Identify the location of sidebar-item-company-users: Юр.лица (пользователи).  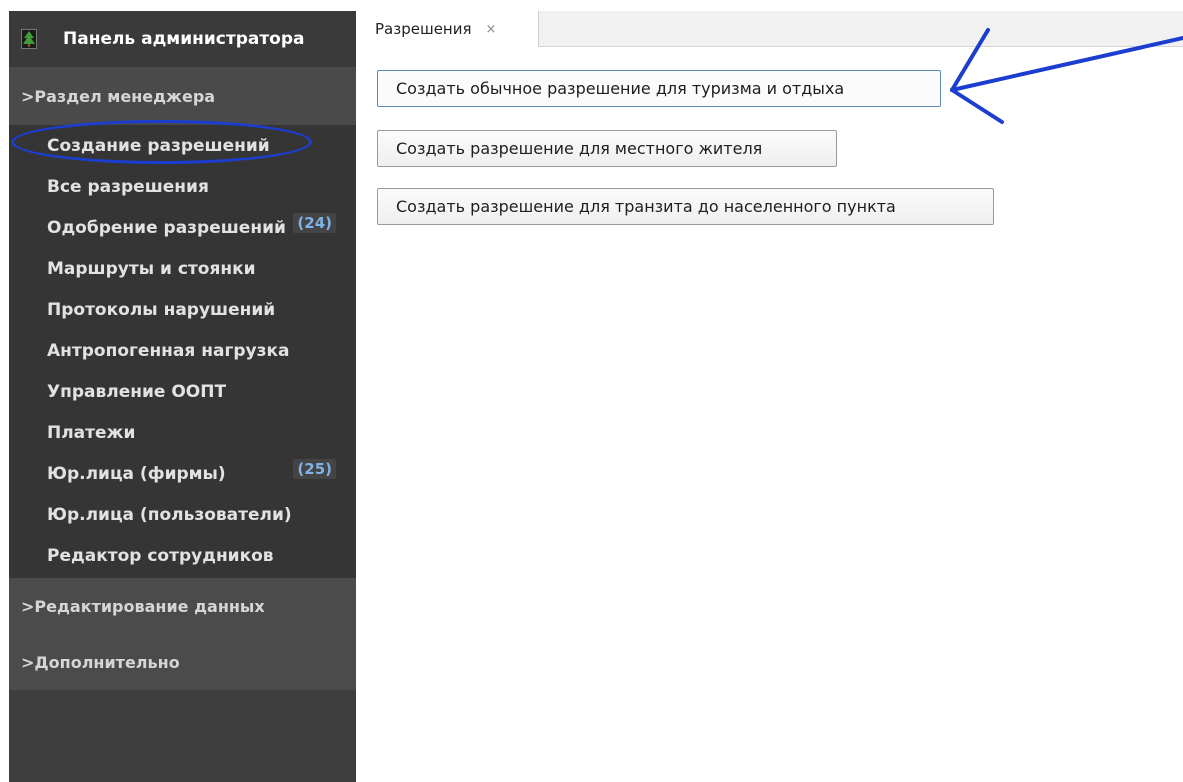
(182, 514).